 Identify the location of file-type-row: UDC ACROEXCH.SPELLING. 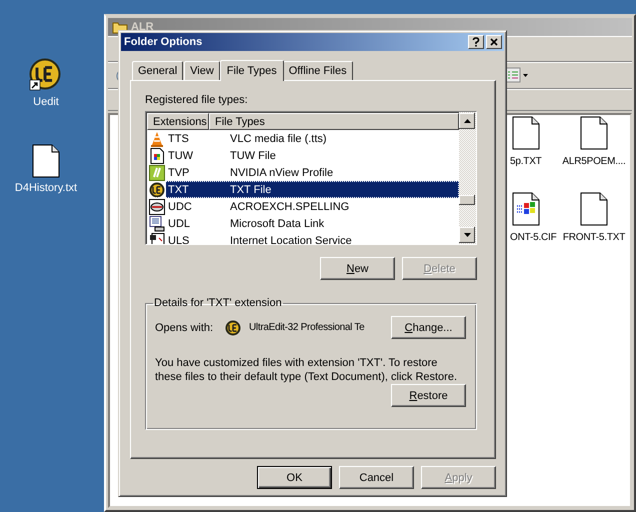
(303, 206).